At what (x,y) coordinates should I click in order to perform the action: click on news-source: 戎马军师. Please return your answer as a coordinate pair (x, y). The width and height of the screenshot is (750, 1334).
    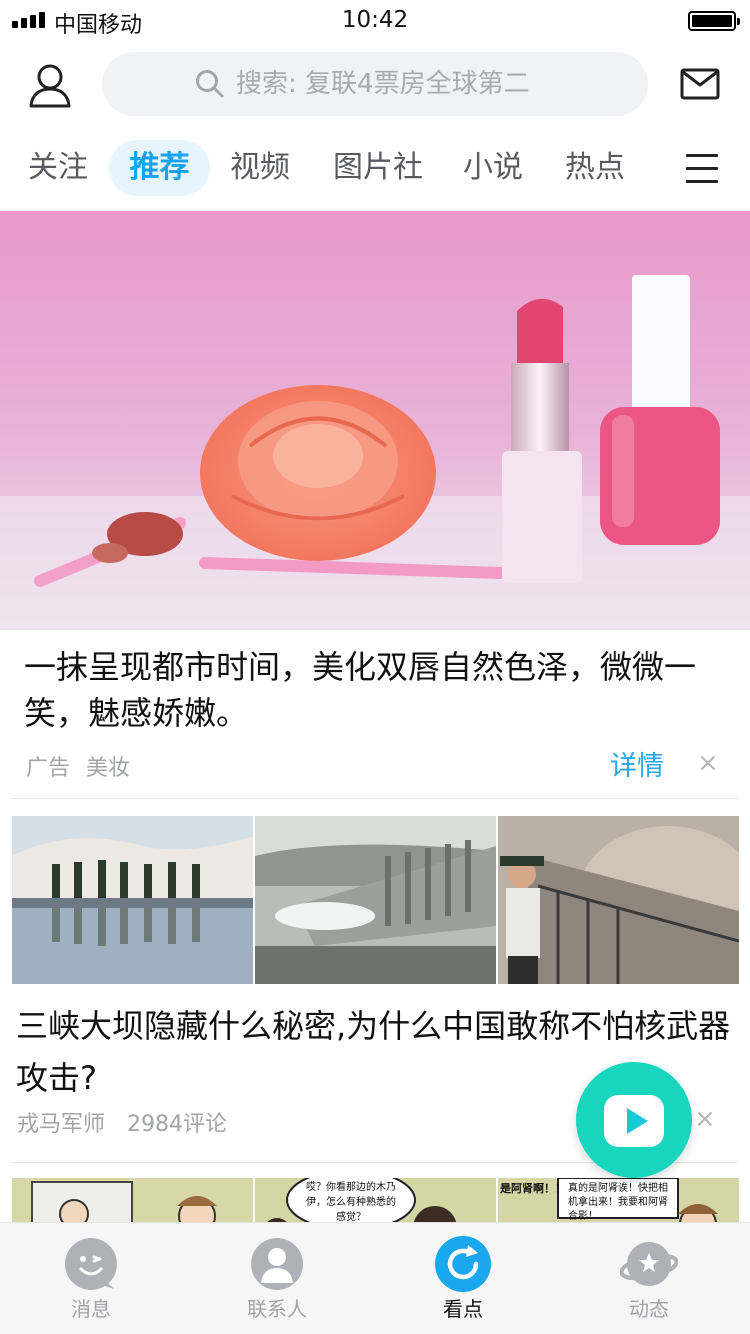
    Looking at the image, I should click on (61, 1124).